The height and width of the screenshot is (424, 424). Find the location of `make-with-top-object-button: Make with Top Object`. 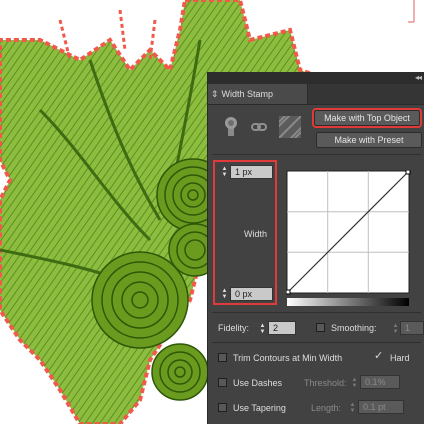

make-with-top-object-button: Make with Top Object is located at coordinates (367, 118).